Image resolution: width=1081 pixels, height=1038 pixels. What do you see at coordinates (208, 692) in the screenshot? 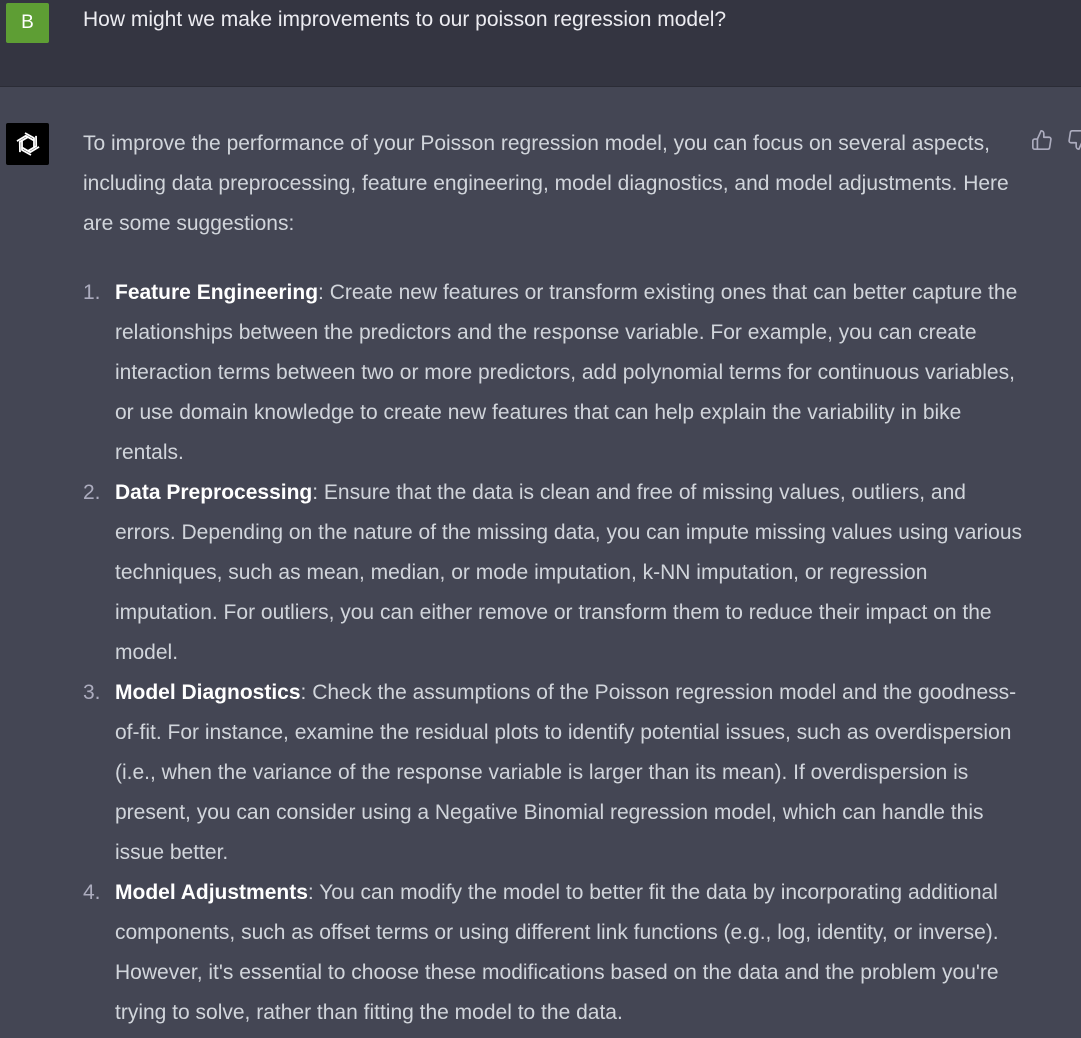
I see `list-term: Model Diagnostics` at bounding box center [208, 692].